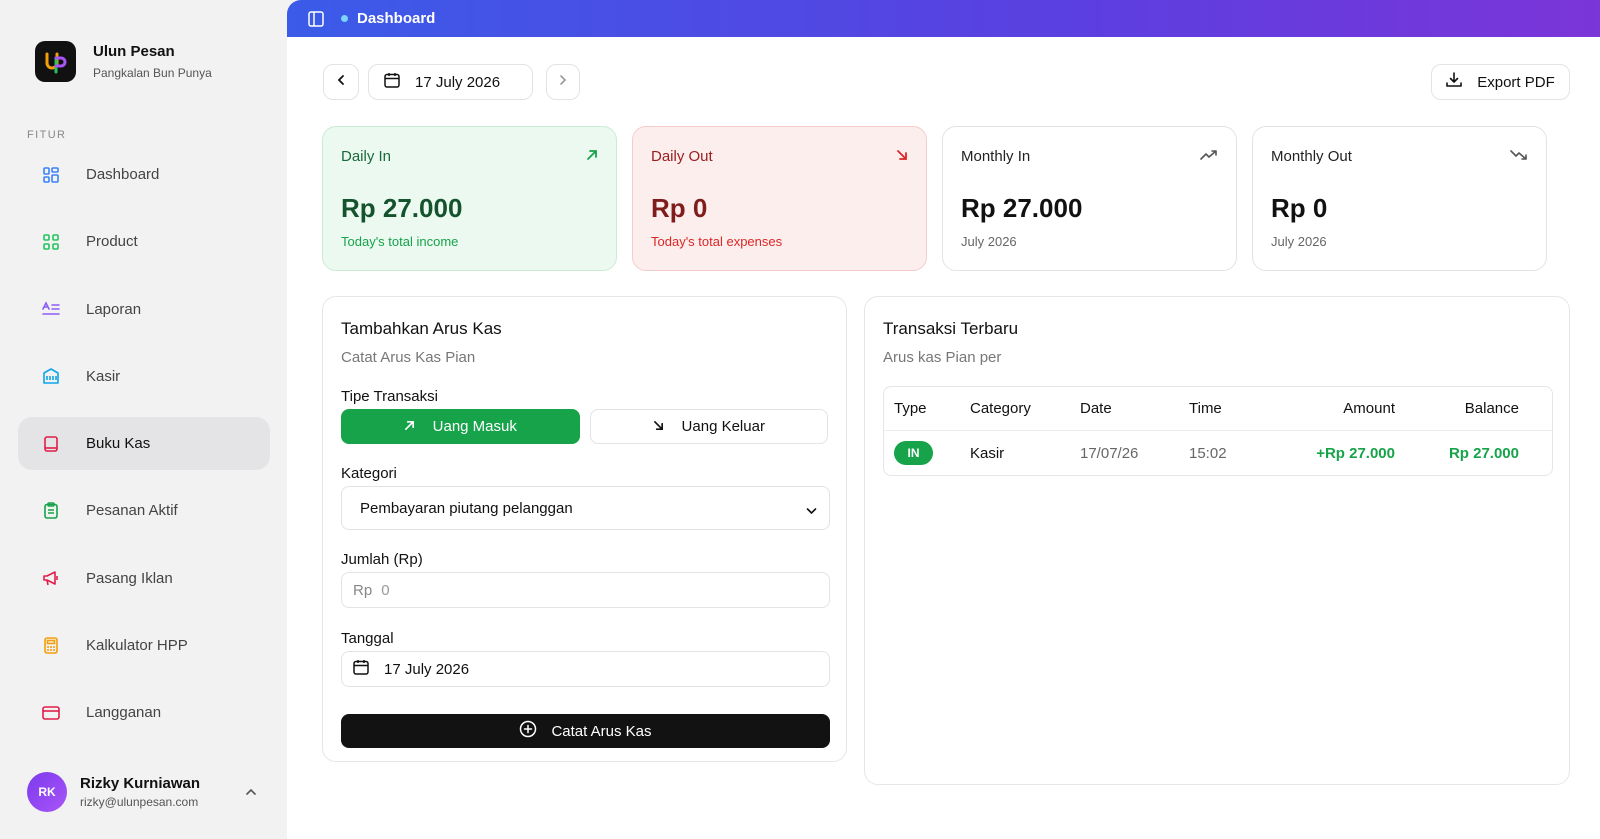 The height and width of the screenshot is (839, 1600). What do you see at coordinates (601, 731) in the screenshot?
I see `submit-label: Catat Arus Kas` at bounding box center [601, 731].